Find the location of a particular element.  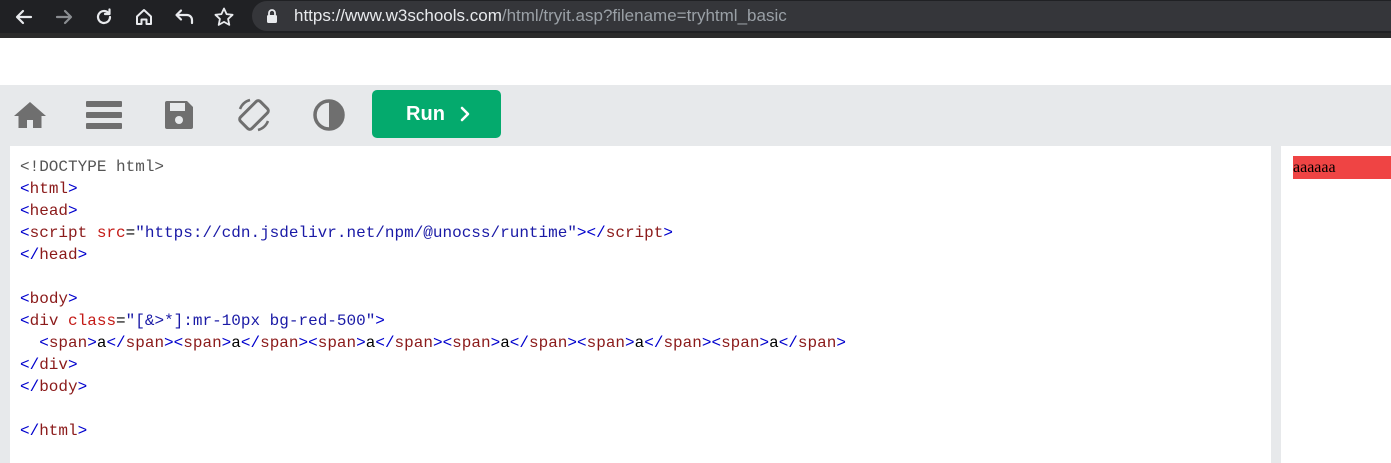

result-output: aaaaaa is located at coordinates (1342, 167).